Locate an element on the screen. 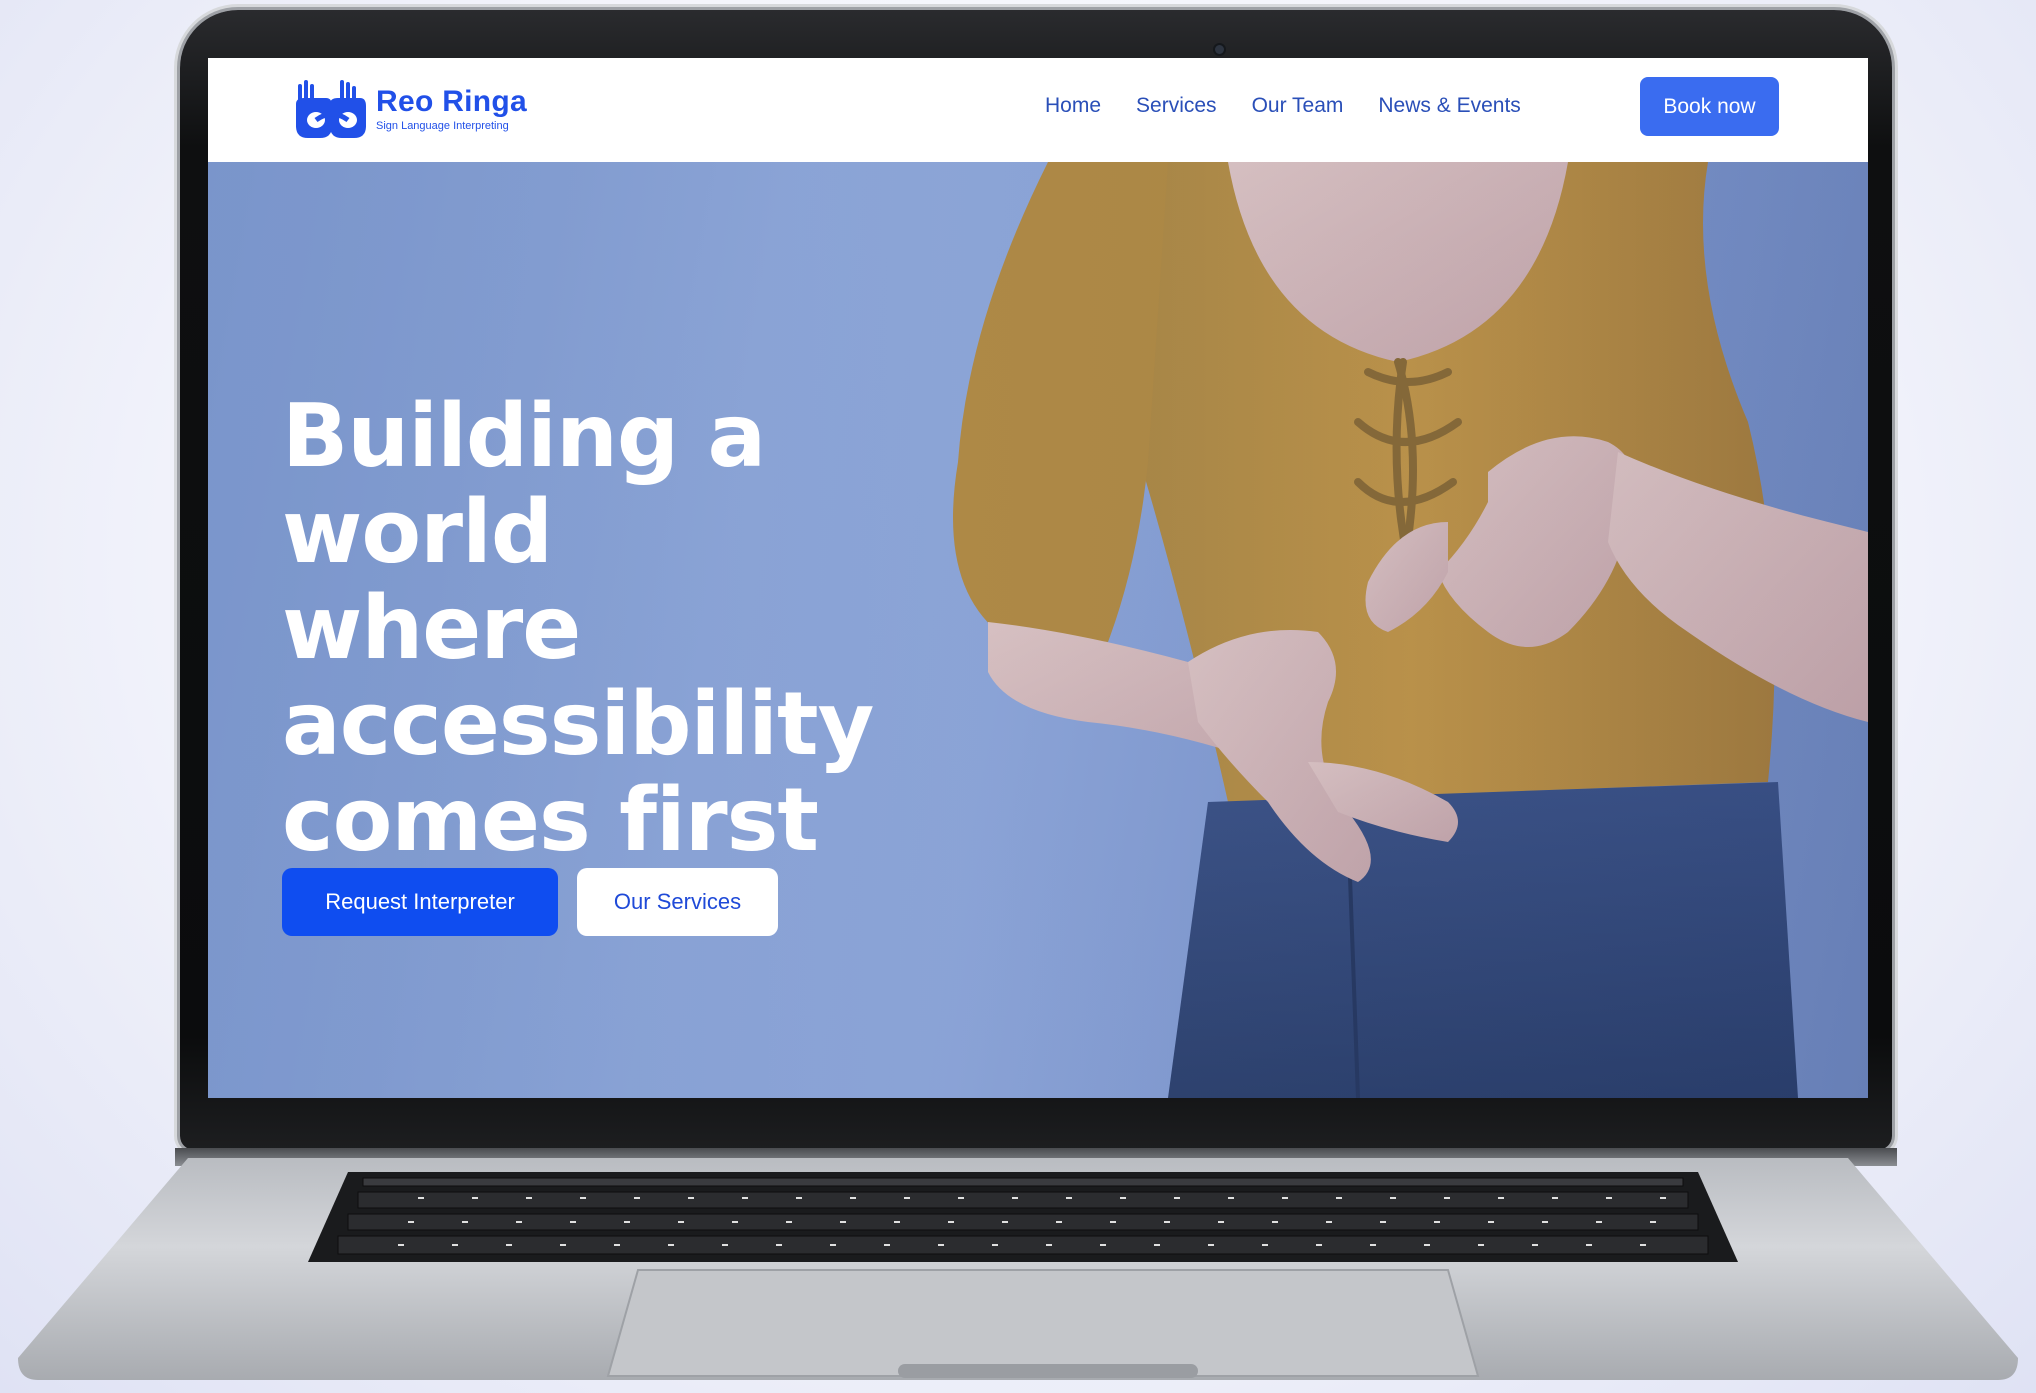 The image size is (2036, 1393). site-logo: Reo Ringa Sign Language Interpreting is located at coordinates (409, 110).